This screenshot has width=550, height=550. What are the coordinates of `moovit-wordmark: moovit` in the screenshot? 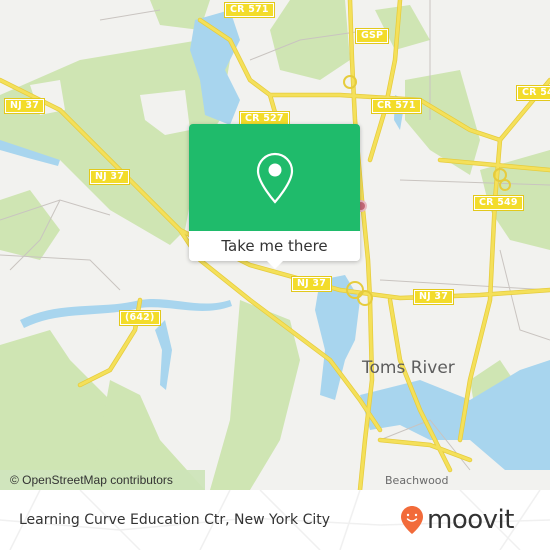 It's located at (470, 520).